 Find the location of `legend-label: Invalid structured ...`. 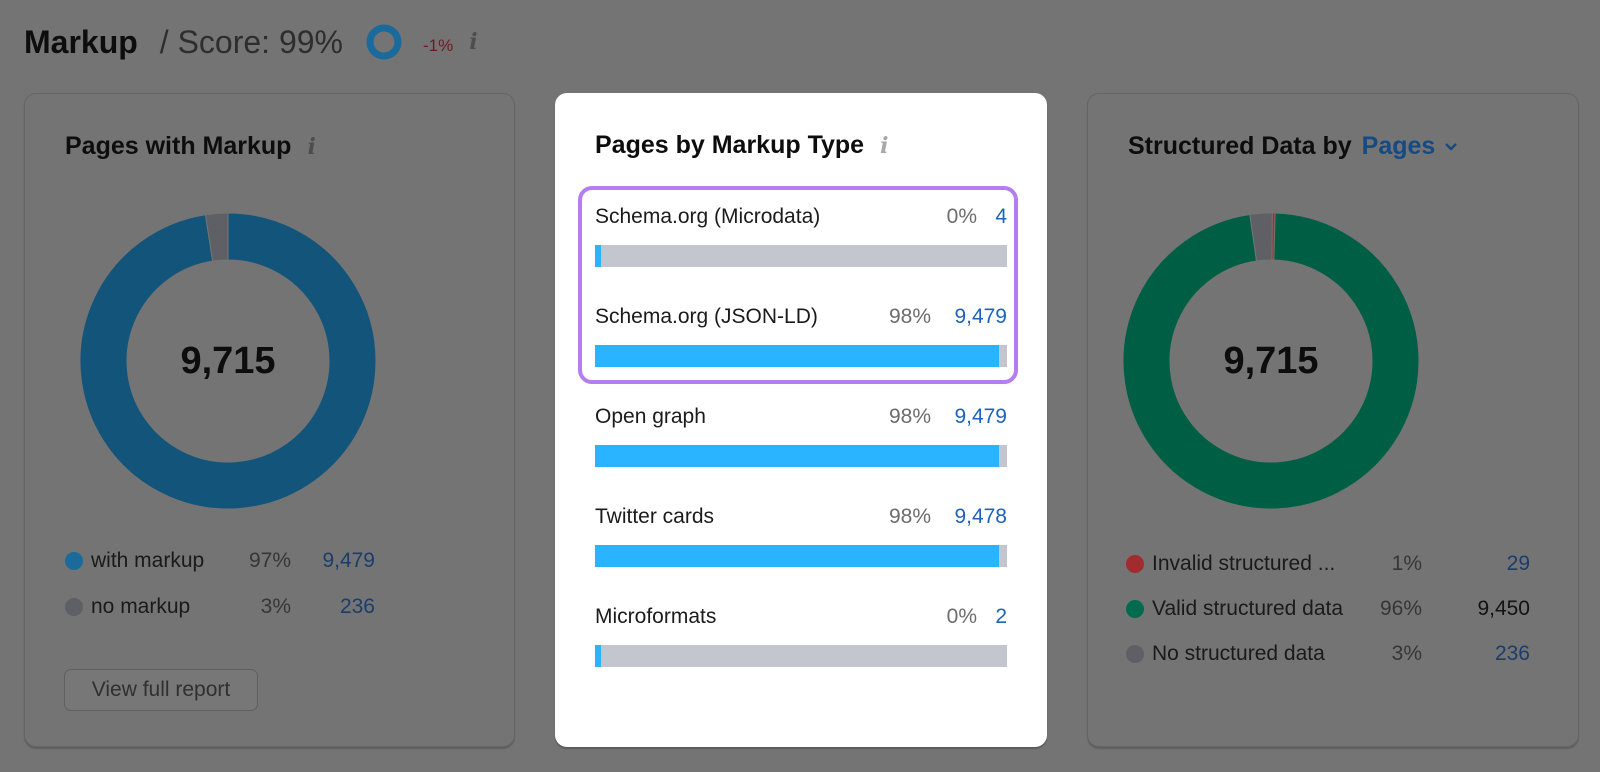

legend-label: Invalid structured ... is located at coordinates (1244, 563).